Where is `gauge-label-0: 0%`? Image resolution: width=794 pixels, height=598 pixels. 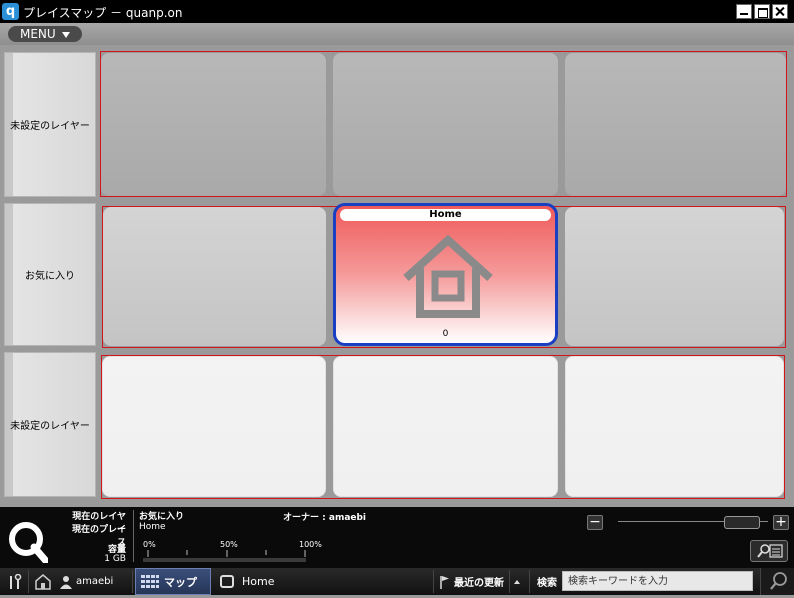 gauge-label-0: 0% is located at coordinates (149, 544).